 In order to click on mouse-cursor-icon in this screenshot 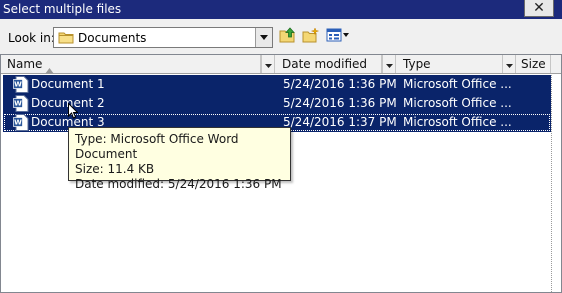, I will do `click(73, 112)`.